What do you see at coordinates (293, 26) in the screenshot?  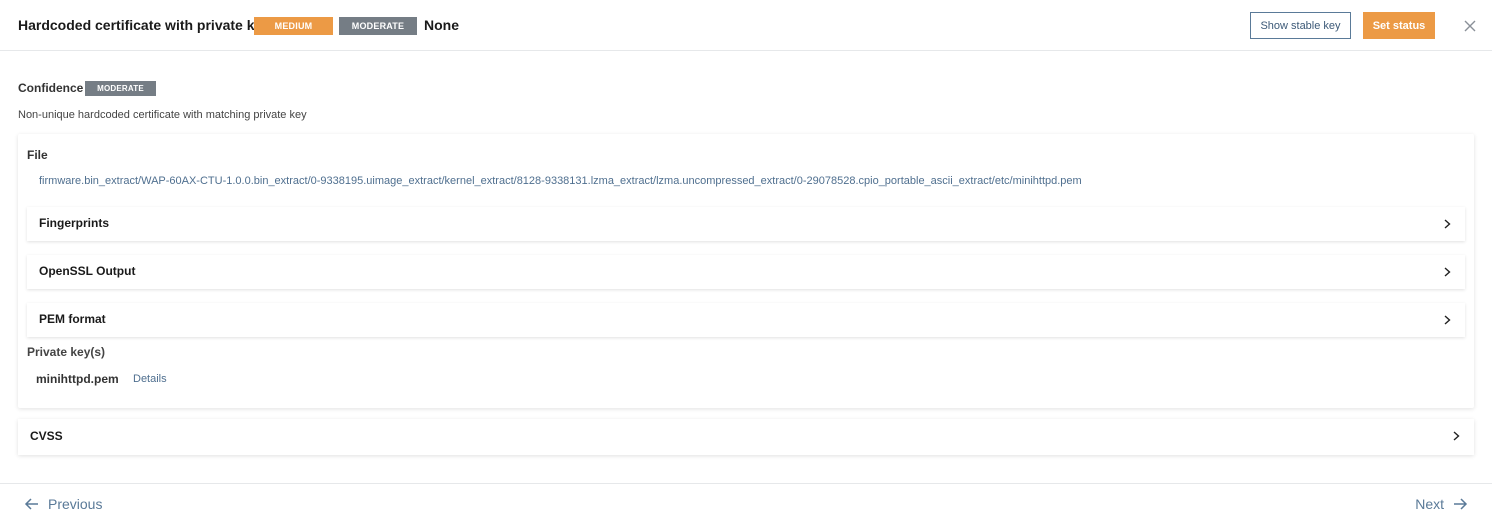 I see `severity-badge: MEDIUM` at bounding box center [293, 26].